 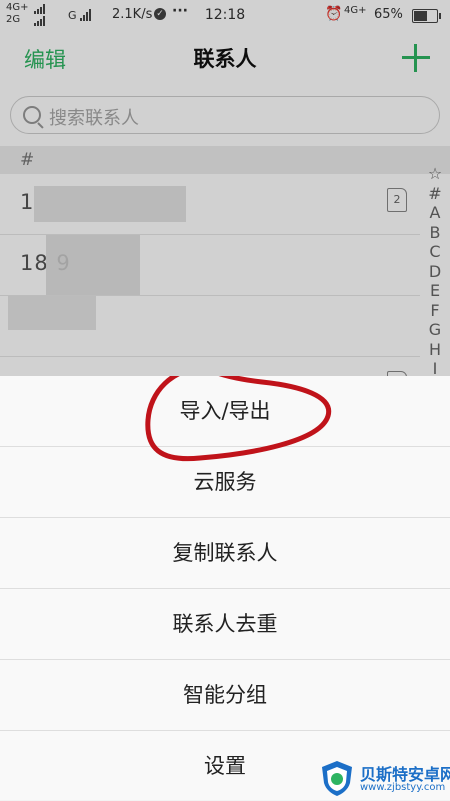 I want to click on merge-duplicates-option: 联系人去重, so click(x=225, y=623).